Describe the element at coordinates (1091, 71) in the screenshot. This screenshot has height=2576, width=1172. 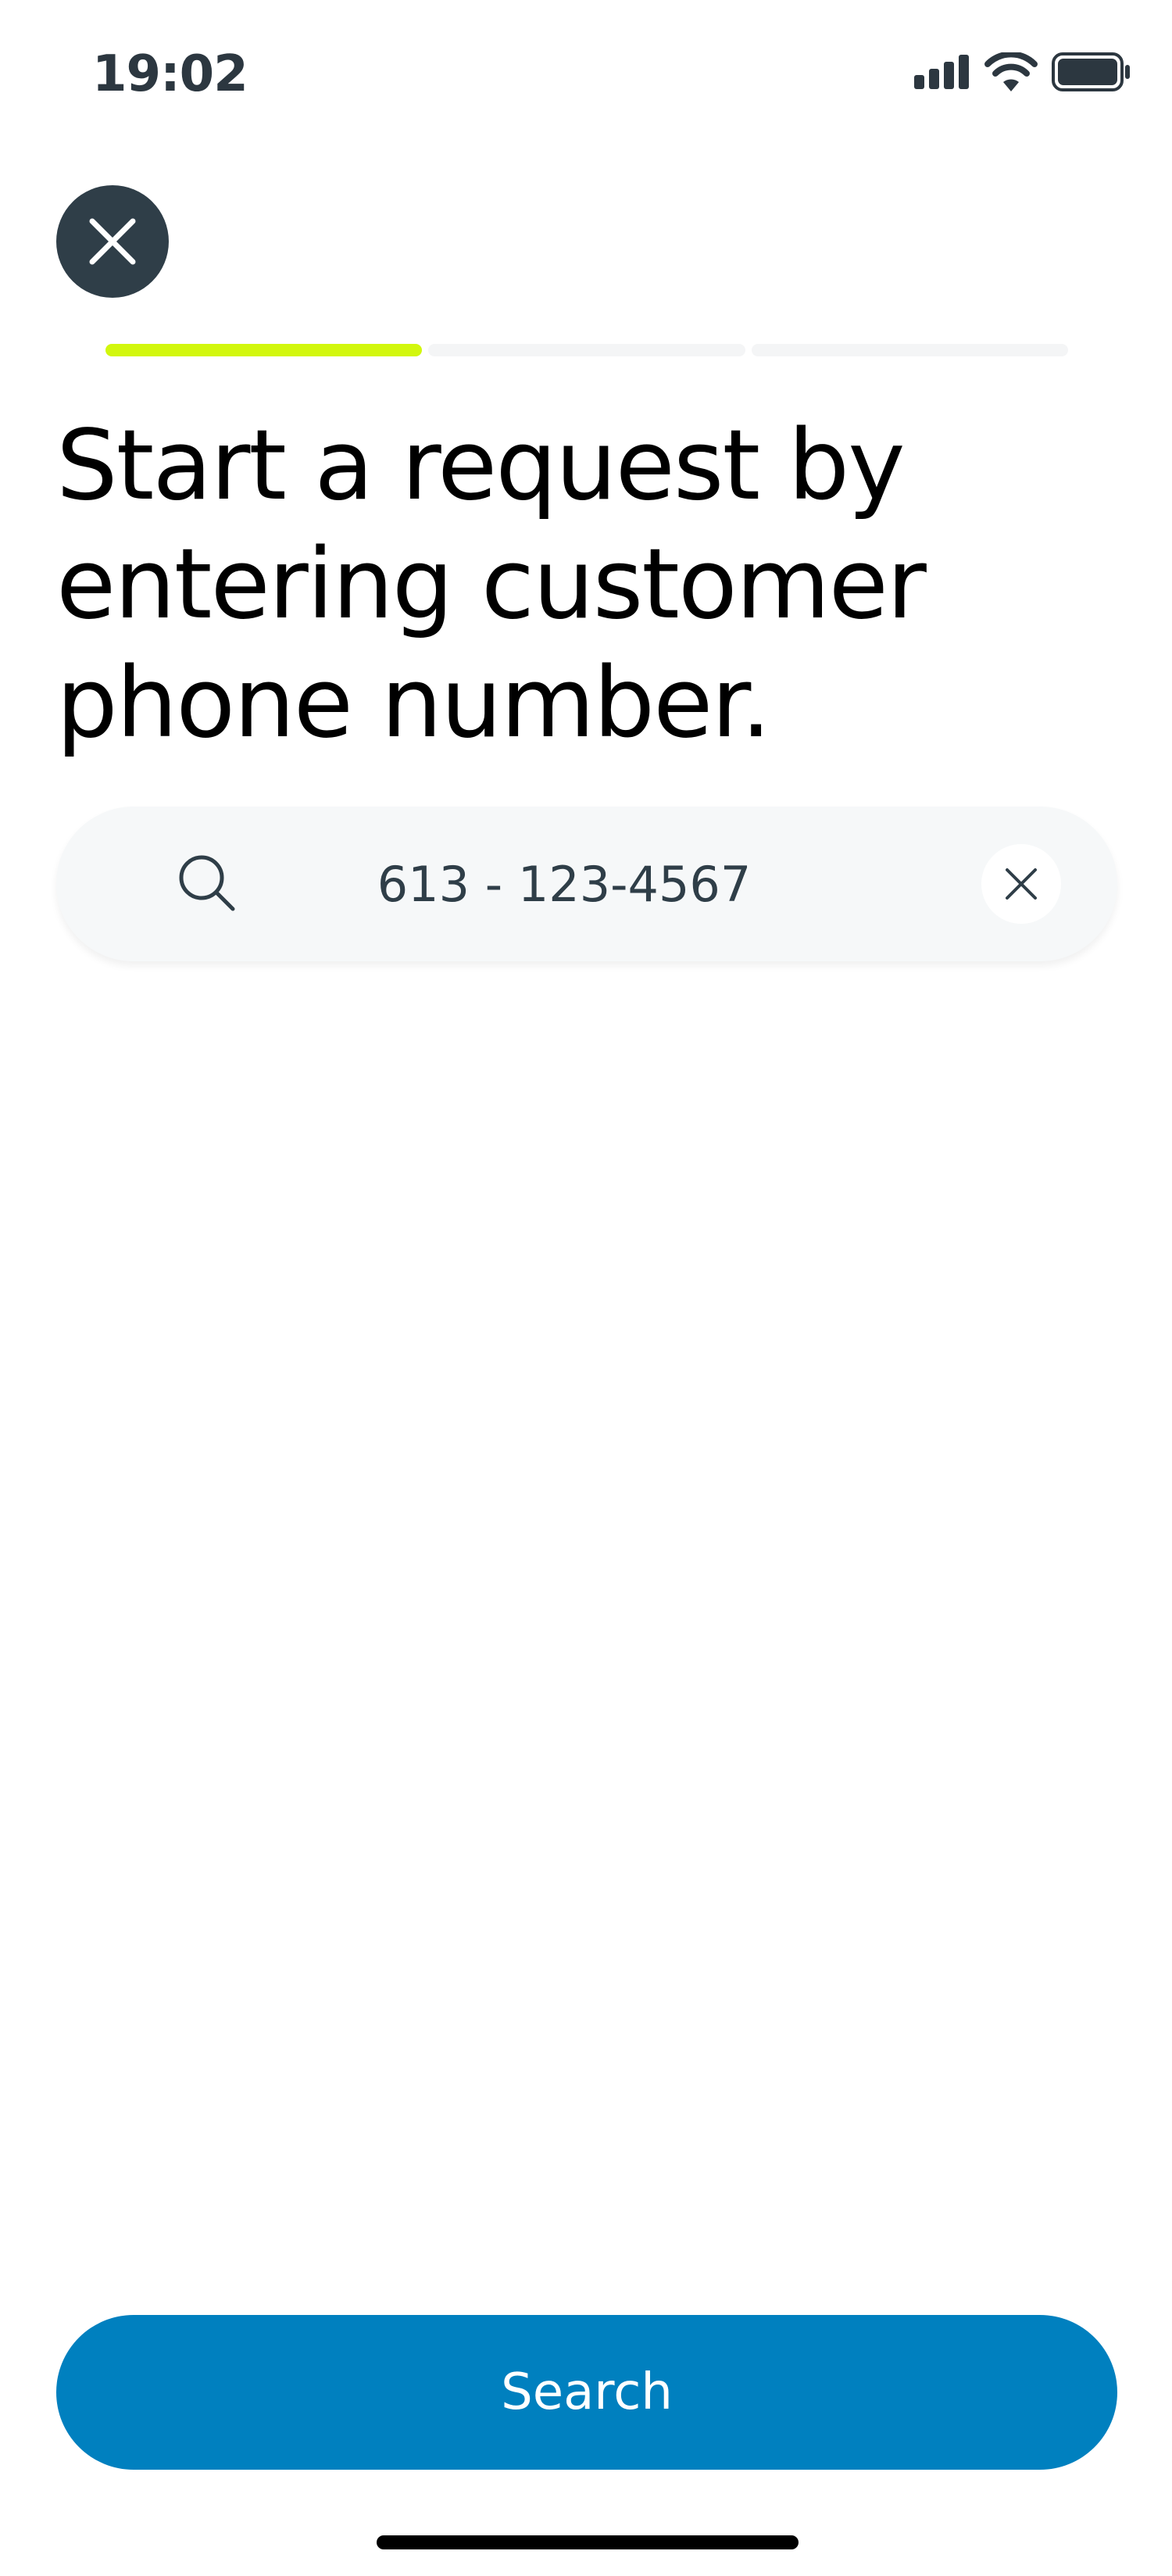
I see `battery-icon` at that location.